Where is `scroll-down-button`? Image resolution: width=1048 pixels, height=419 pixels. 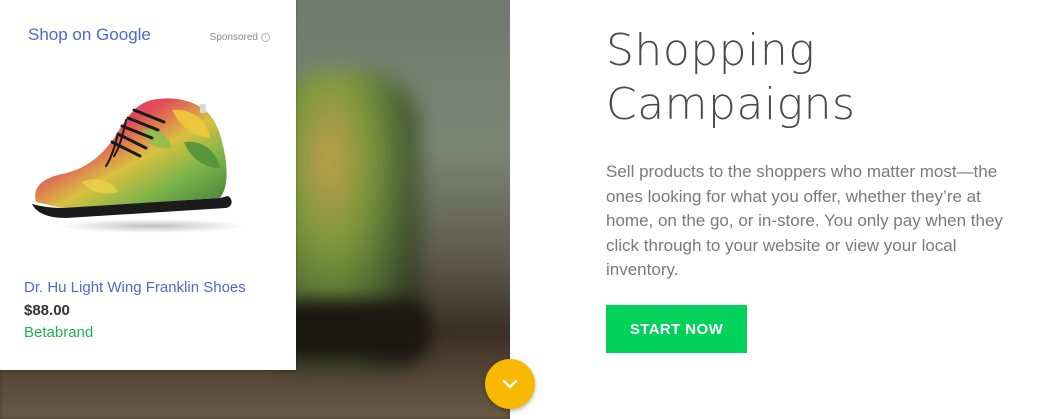 scroll-down-button is located at coordinates (510, 384).